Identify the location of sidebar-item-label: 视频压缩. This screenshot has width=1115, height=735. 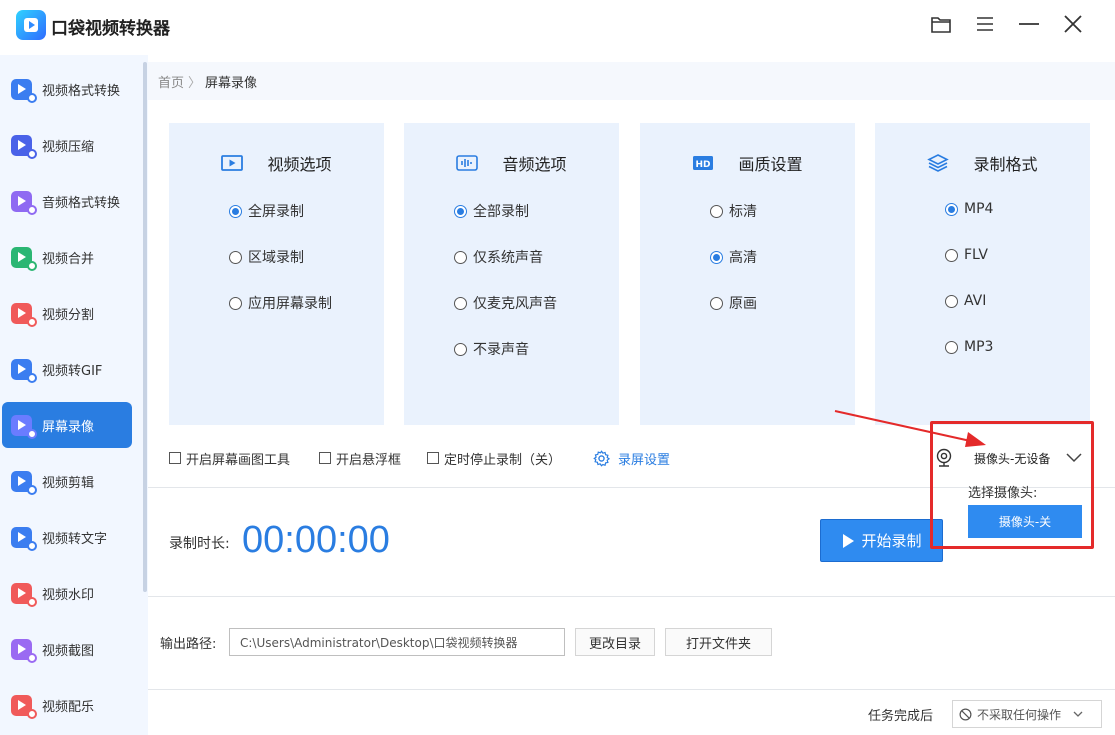
(68, 147).